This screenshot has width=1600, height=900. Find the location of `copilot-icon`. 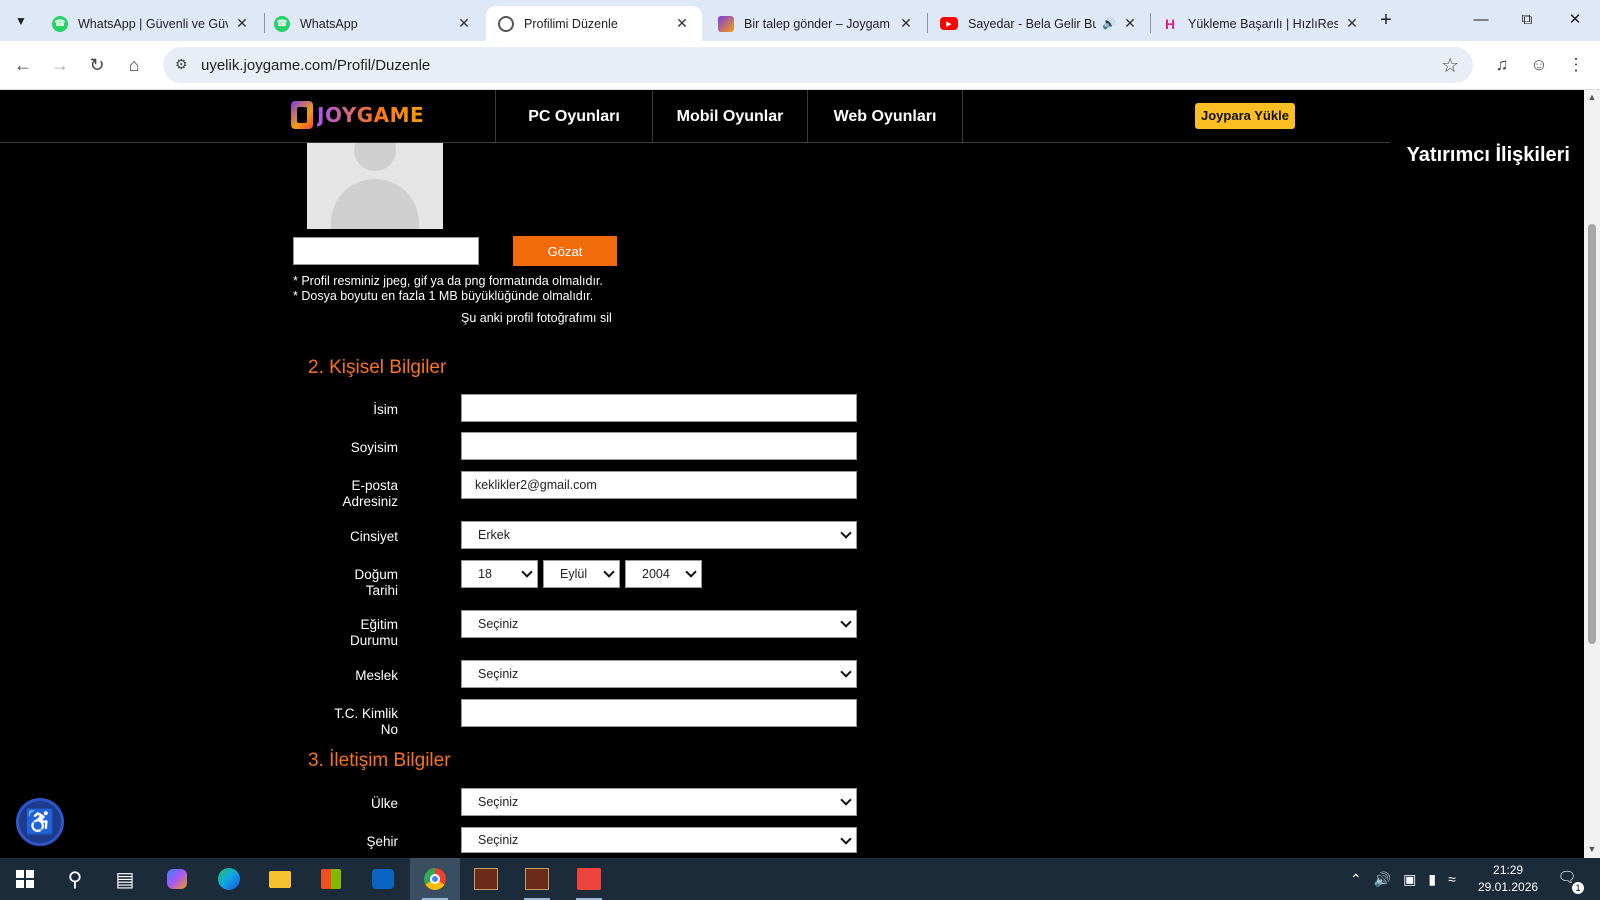

copilot-icon is located at coordinates (177, 879).